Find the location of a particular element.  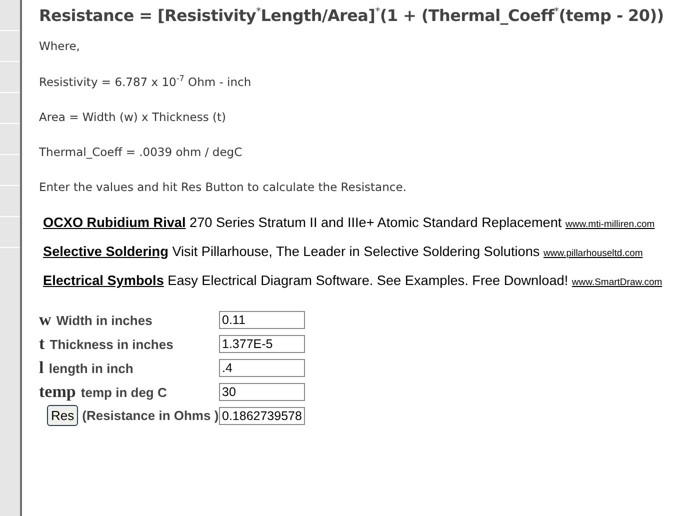

ad-title-link: OCXO Rubidium Rival is located at coordinates (114, 222).